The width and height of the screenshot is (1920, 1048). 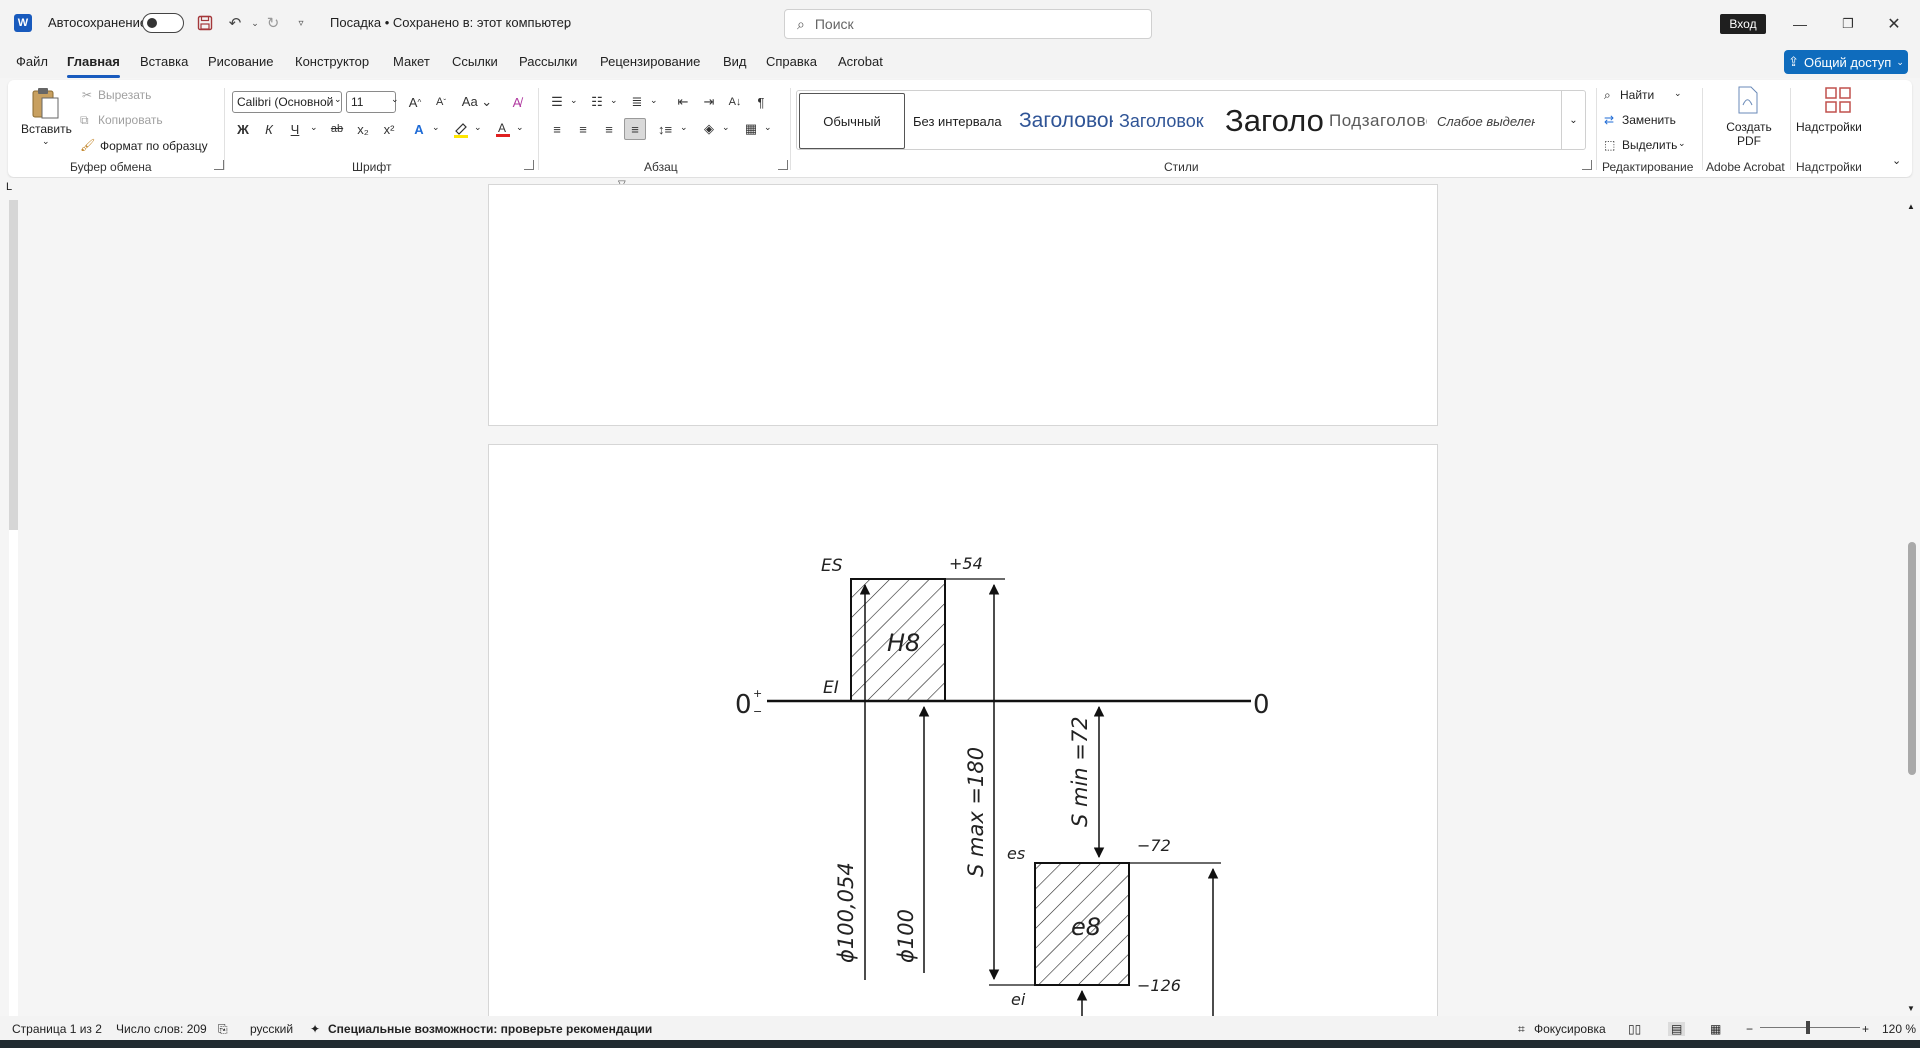 I want to click on status-focus: Фокусировка, so click(x=1570, y=1029).